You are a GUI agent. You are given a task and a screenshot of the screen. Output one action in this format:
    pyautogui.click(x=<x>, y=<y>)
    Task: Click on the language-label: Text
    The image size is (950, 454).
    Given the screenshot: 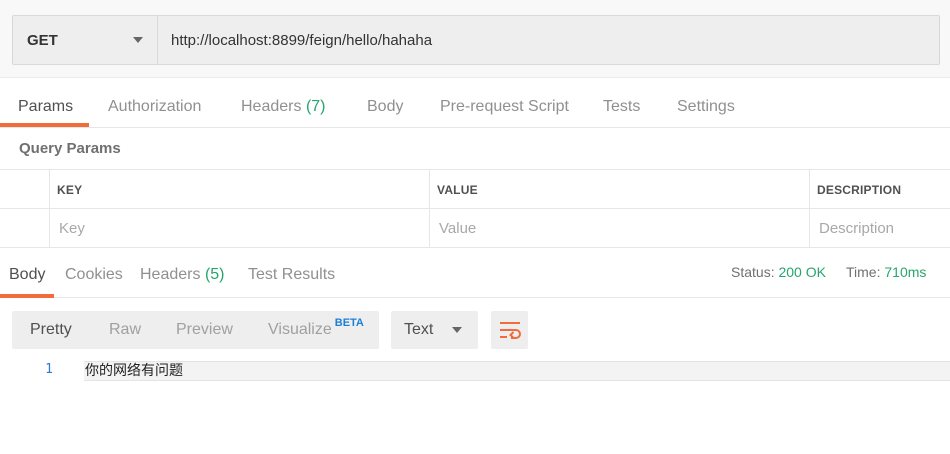 What is the action you would take?
    pyautogui.click(x=419, y=329)
    